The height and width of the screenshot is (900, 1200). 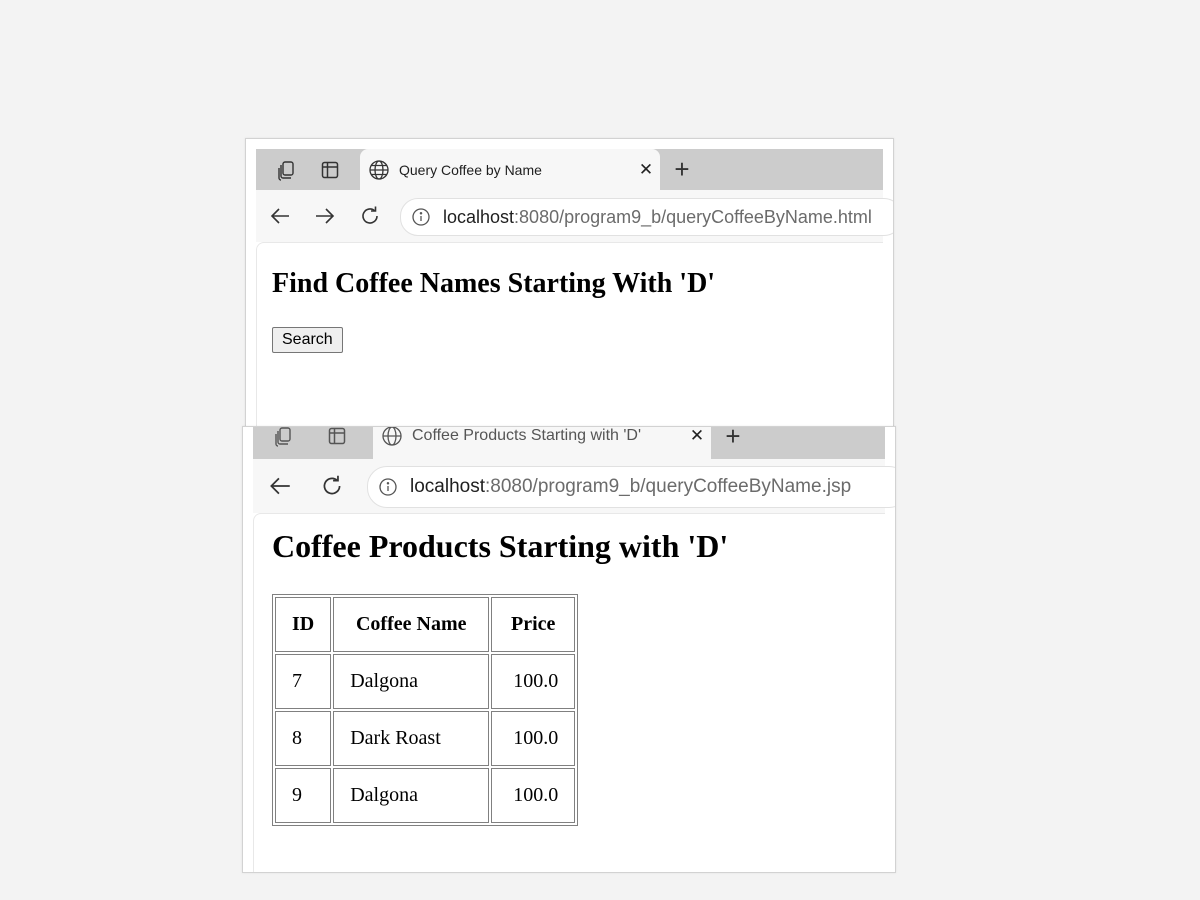 What do you see at coordinates (411, 738) in the screenshot?
I see `cell-name: Dark Roast` at bounding box center [411, 738].